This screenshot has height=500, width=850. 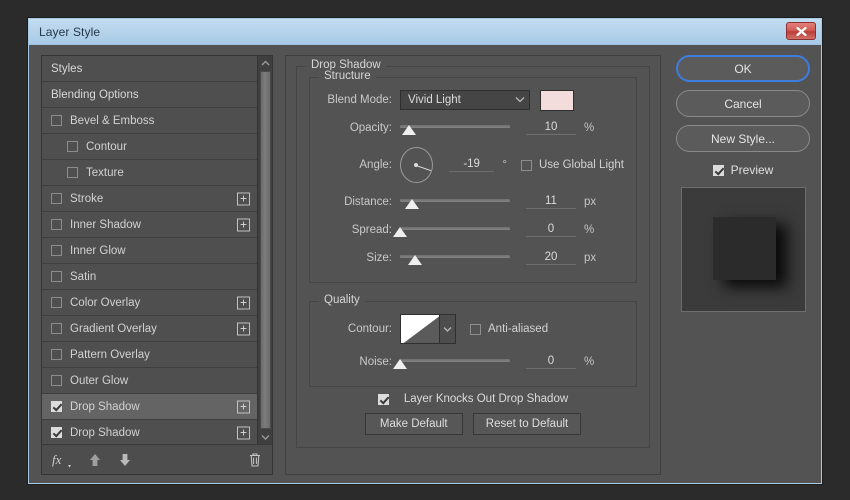 I want to click on reset-to-default-button: Reset to Default, so click(x=527, y=424).